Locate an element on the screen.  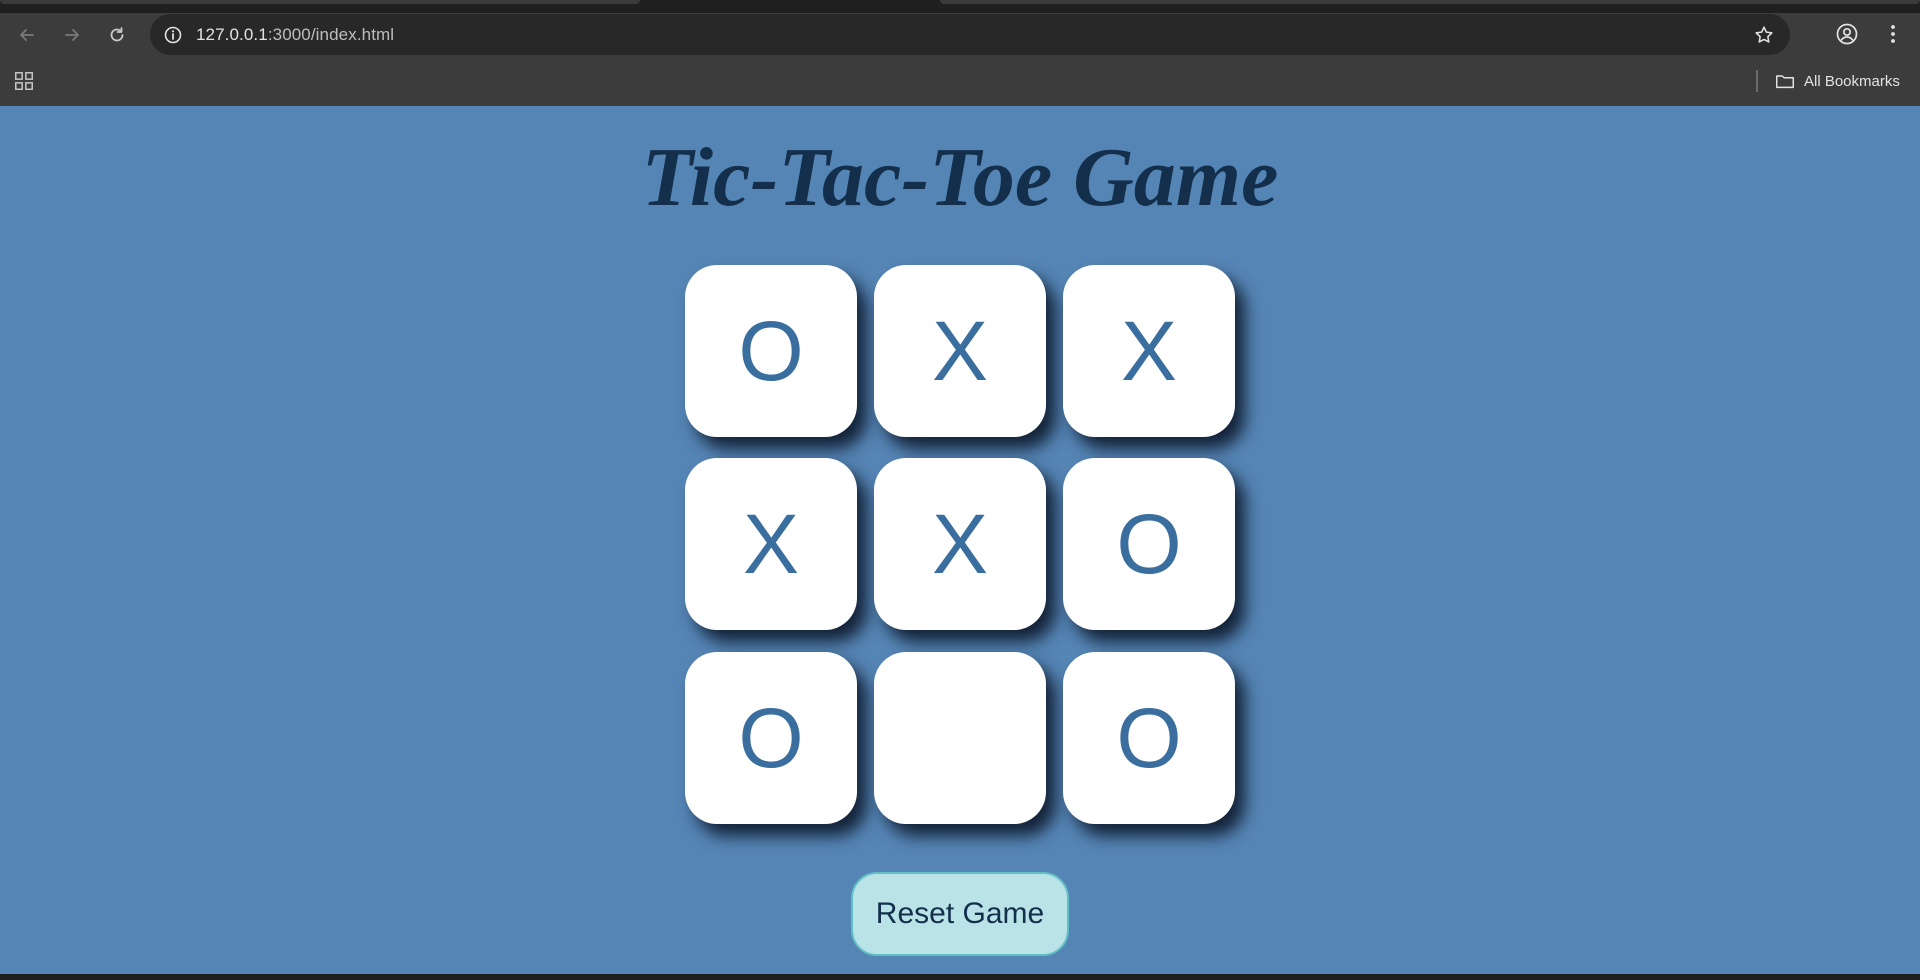
bookmark-star-button is located at coordinates (1764, 35).